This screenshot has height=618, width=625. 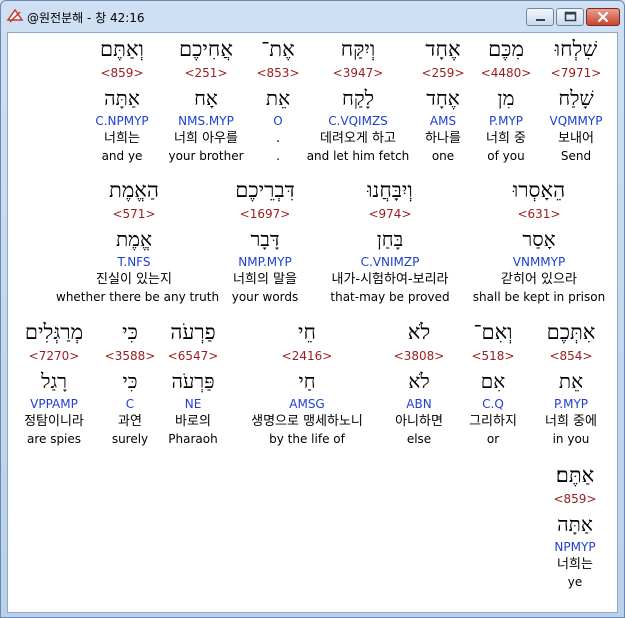 What do you see at coordinates (539, 297) in the screenshot?
I see `english-gloss: shall be kept in prison` at bounding box center [539, 297].